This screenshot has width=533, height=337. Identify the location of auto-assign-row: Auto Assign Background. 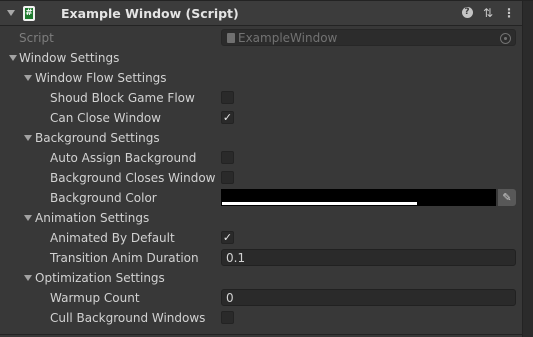
(261, 158).